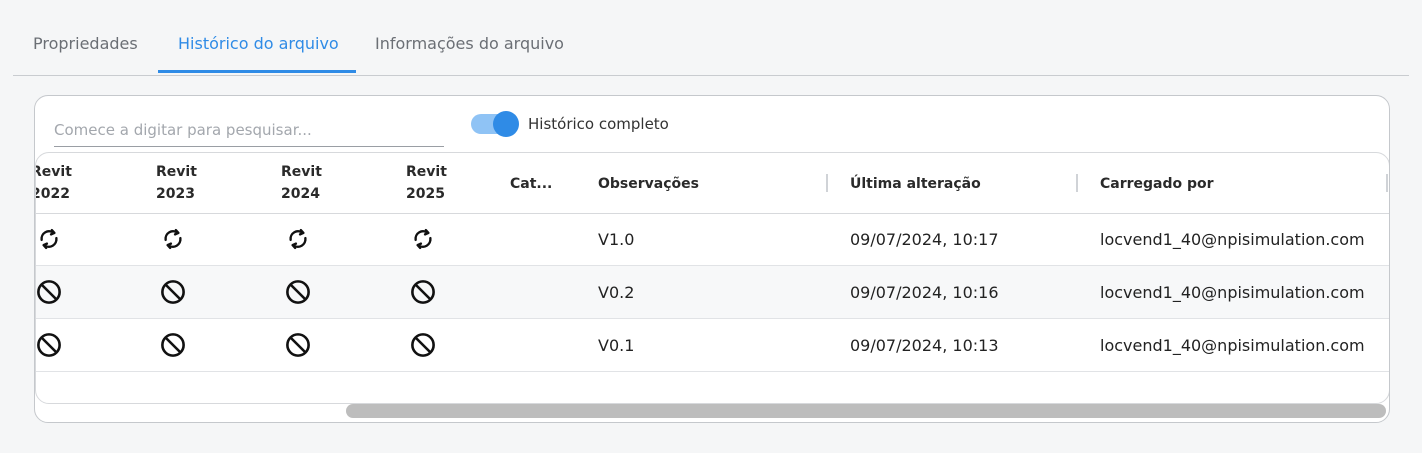 The image size is (1422, 453). Describe the element at coordinates (257, 71) in the screenshot. I see `active-tab-indicator` at that location.